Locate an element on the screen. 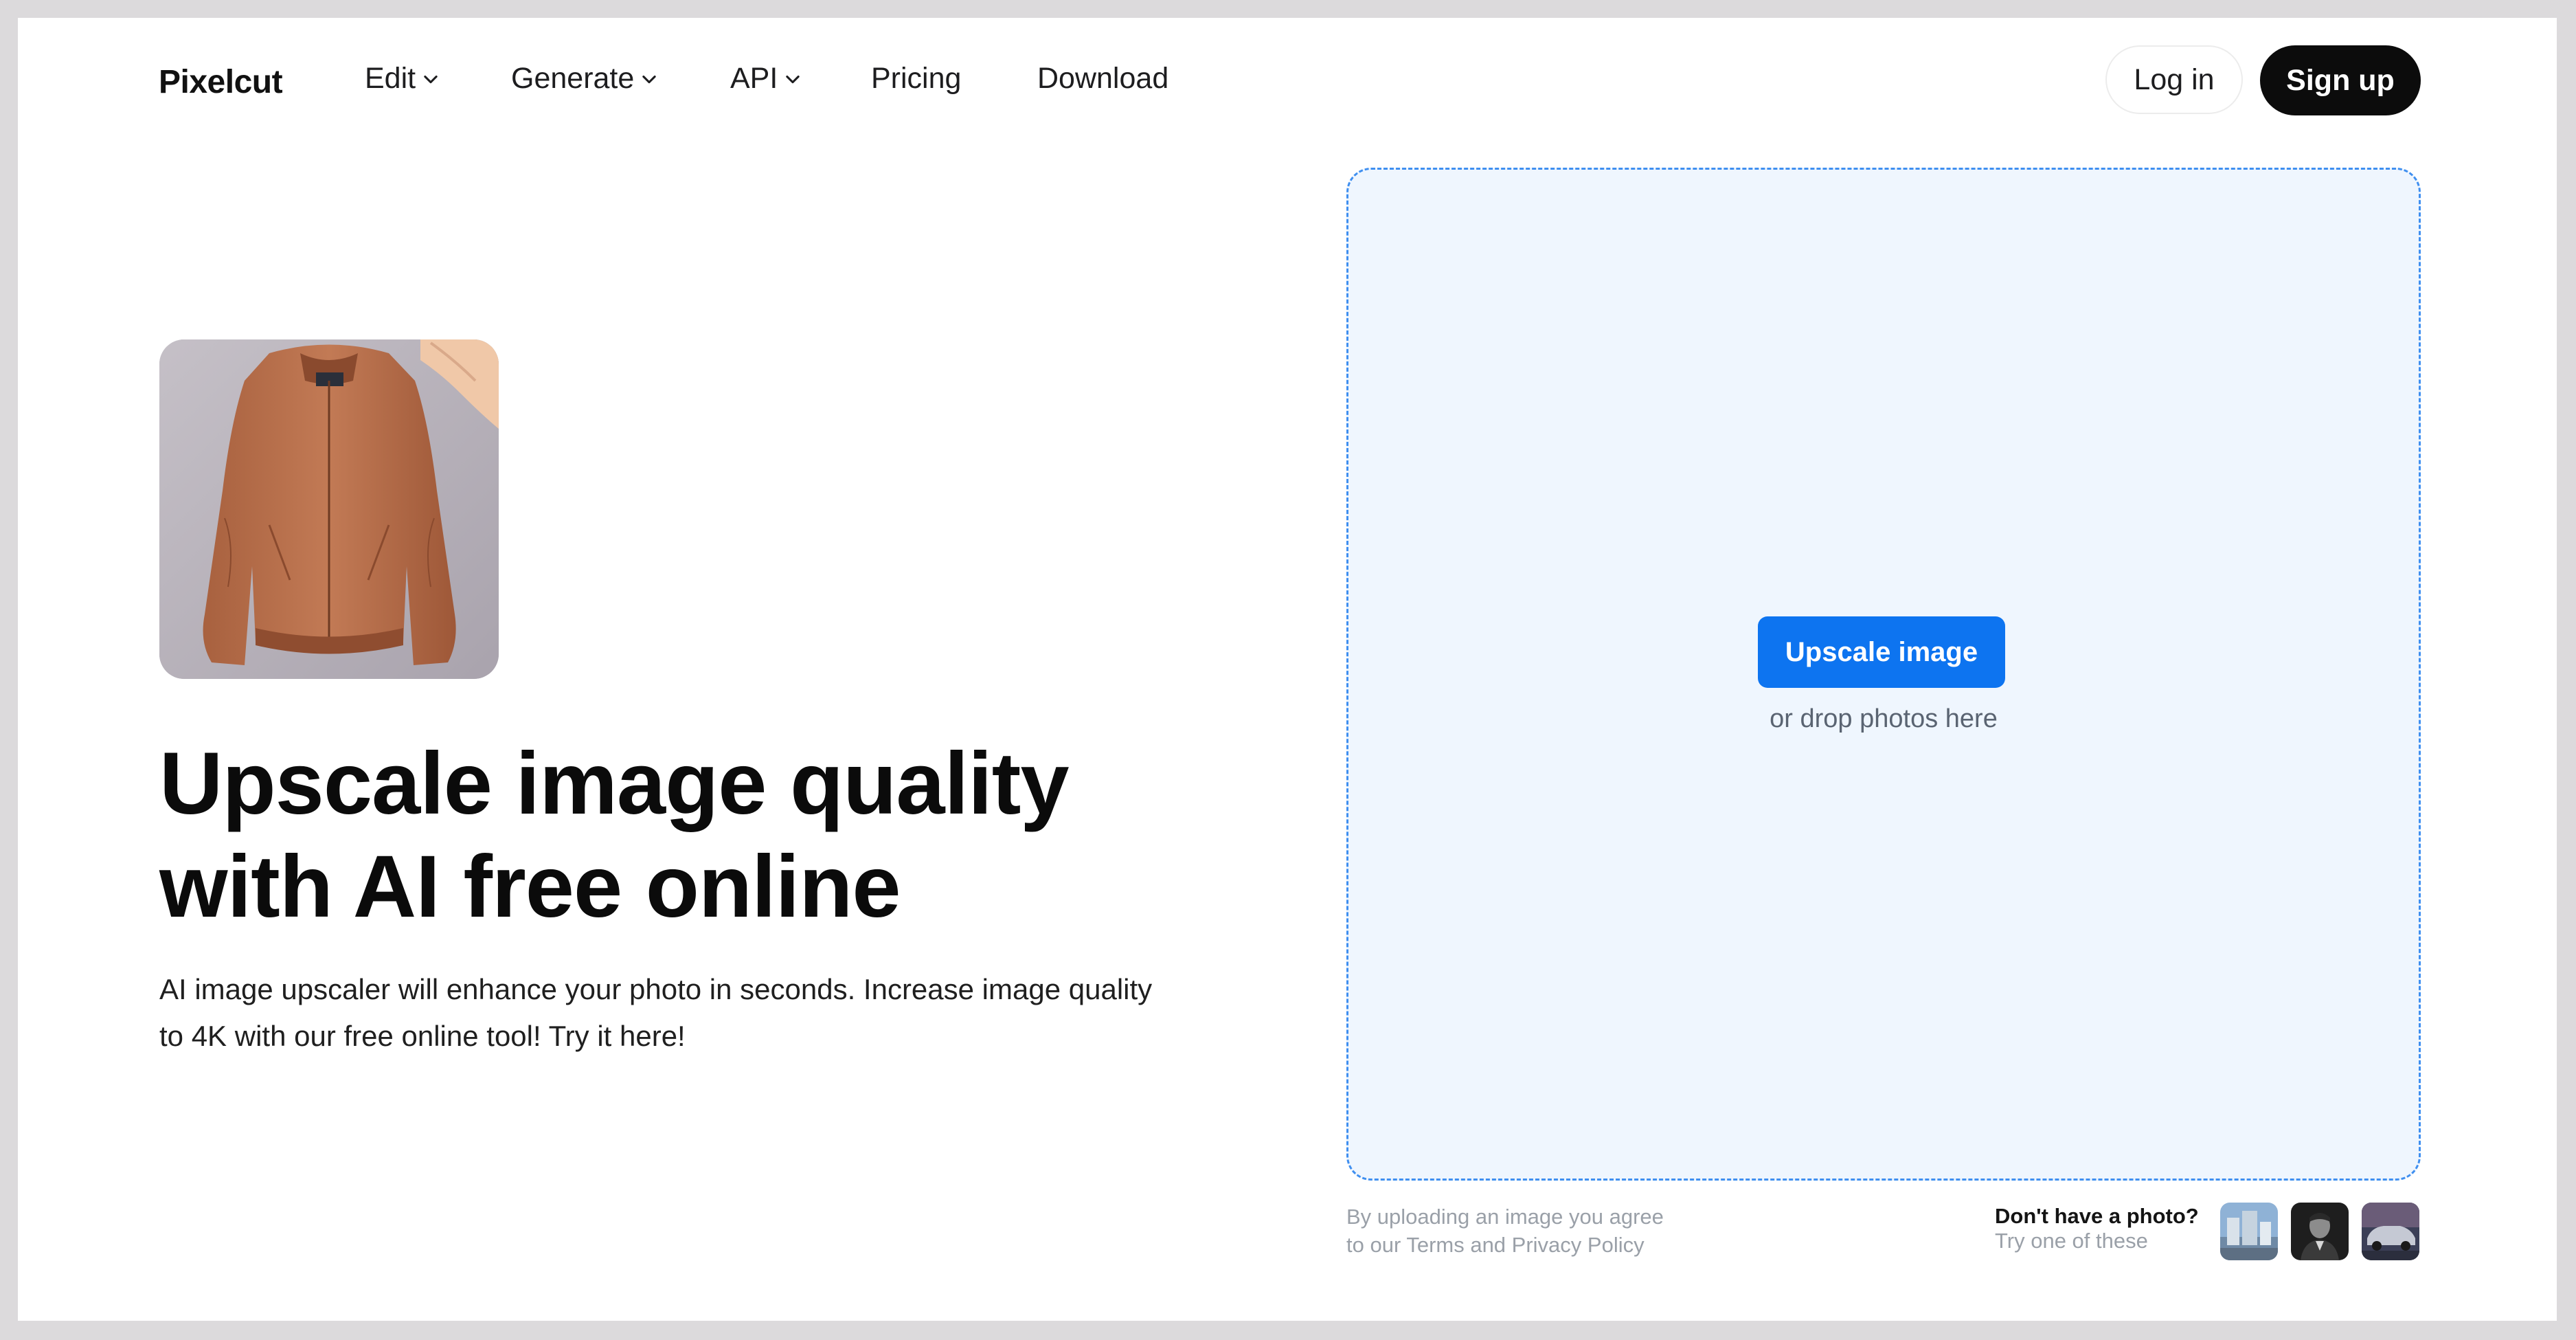  nav-download-label: Download is located at coordinates (1103, 79).